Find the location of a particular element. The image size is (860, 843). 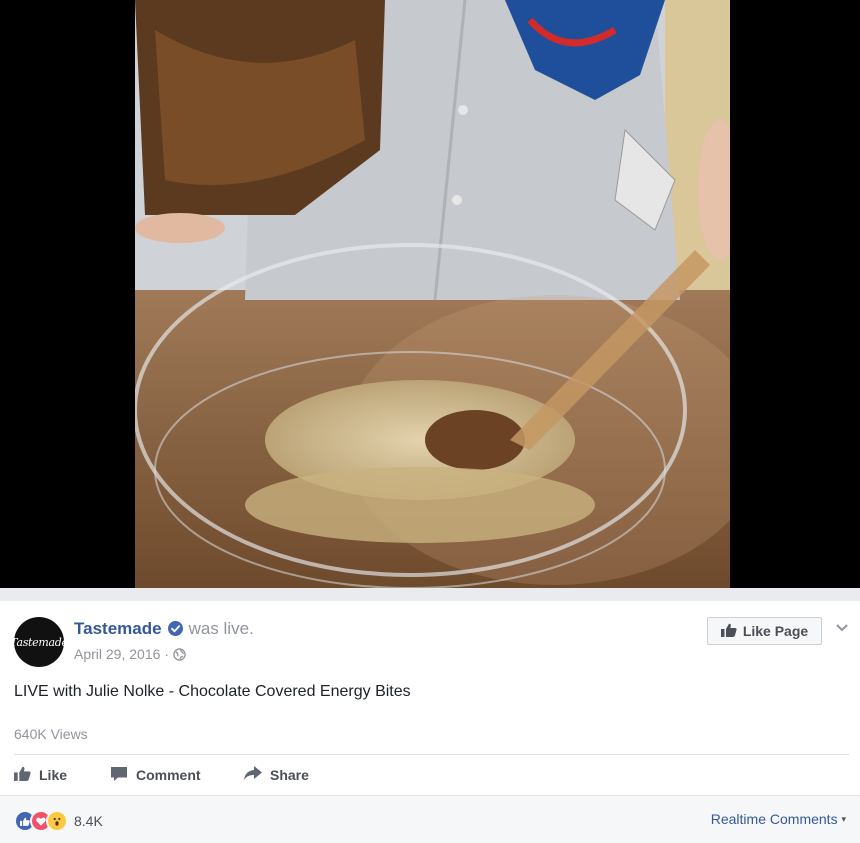

like-icon is located at coordinates (22, 775).